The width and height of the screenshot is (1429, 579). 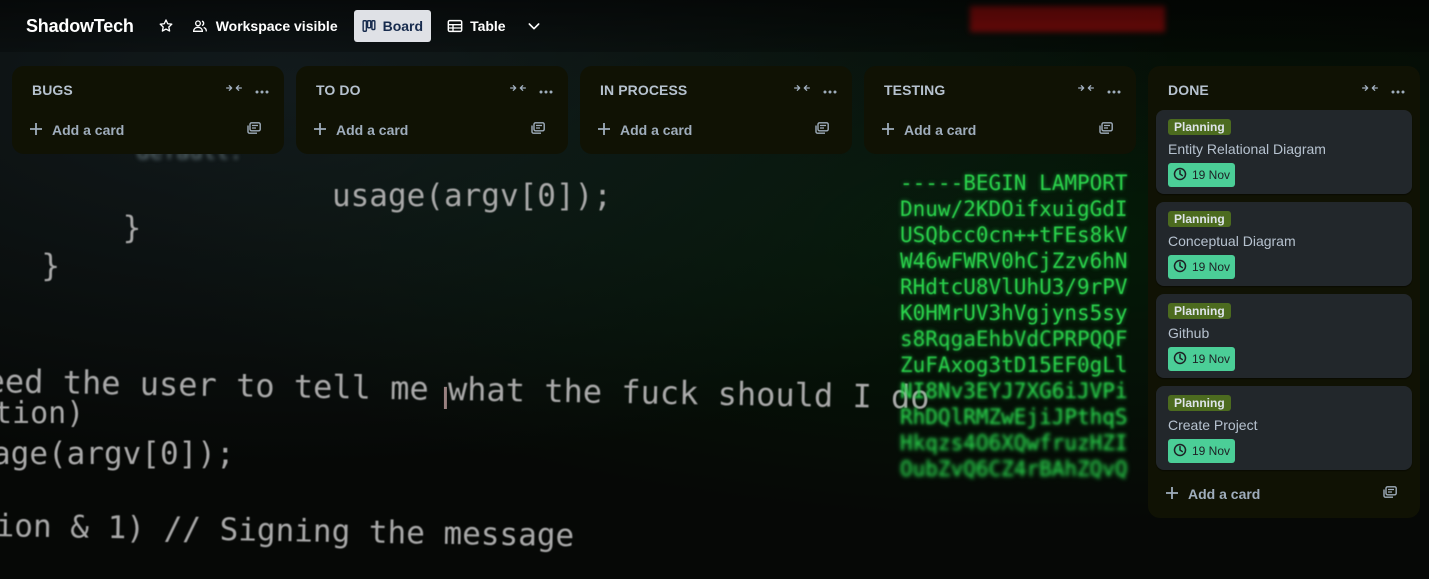 I want to click on list-header: BUGS, so click(x=148, y=90).